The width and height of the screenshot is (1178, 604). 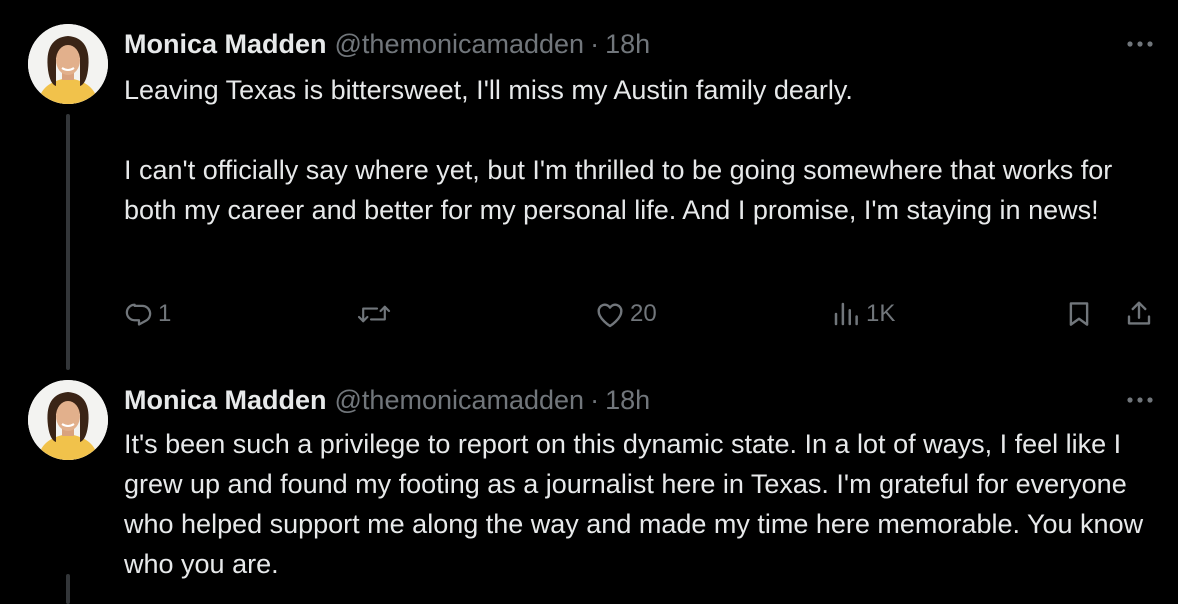 What do you see at coordinates (68, 589) in the screenshot?
I see `thread-line` at bounding box center [68, 589].